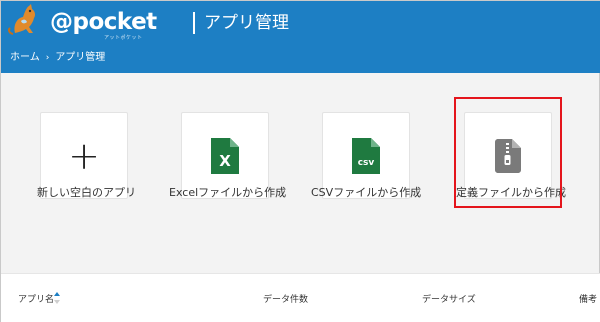  Describe the element at coordinates (103, 22) in the screenshot. I see `logo-text: @pocket` at that location.